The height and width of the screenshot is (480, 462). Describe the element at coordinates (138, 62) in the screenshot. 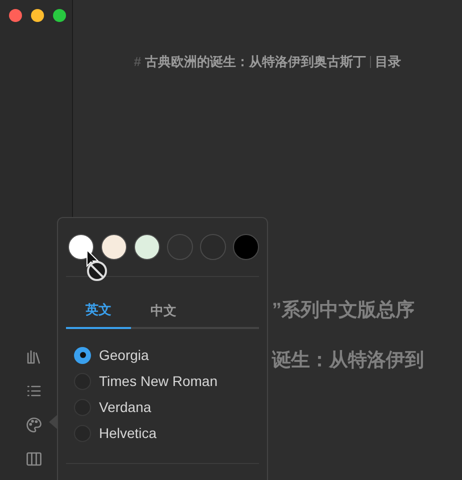

I see `heading-mark: #` at that location.